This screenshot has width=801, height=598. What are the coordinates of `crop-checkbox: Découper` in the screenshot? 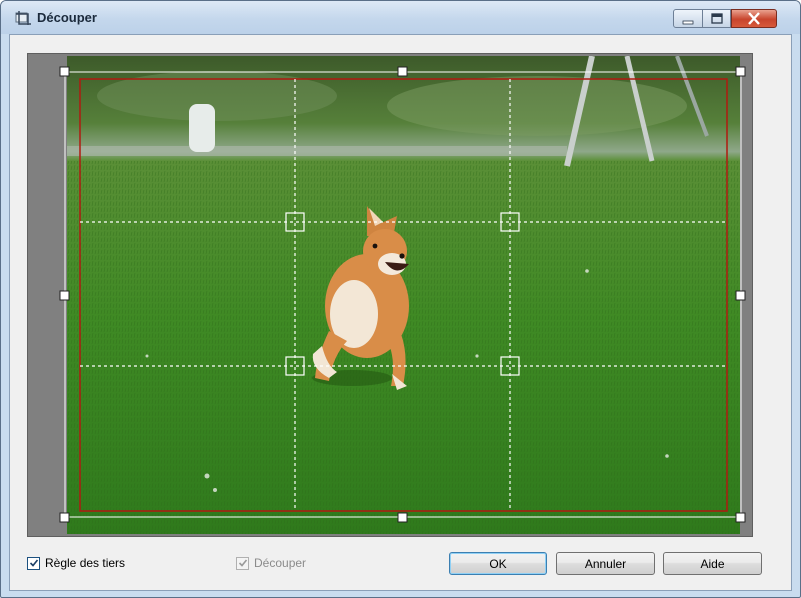 It's located at (271, 563).